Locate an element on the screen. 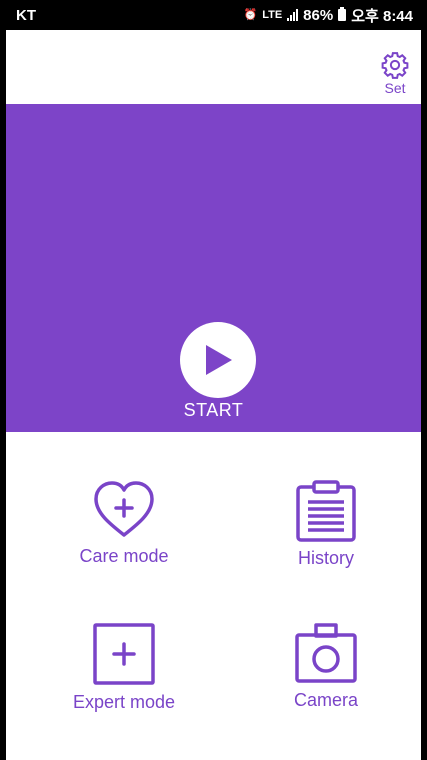 Image resolution: width=427 pixels, height=760 pixels. clock: 오후 8:44 is located at coordinates (382, 16).